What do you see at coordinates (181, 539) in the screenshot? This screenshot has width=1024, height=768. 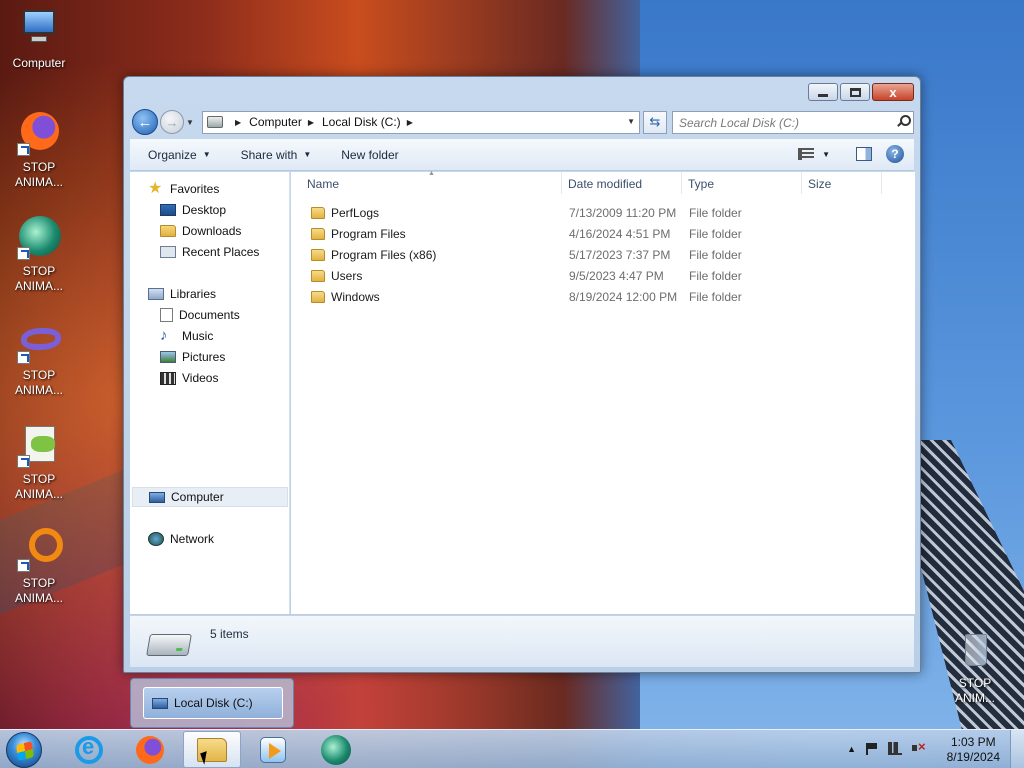 I see `nav-network: Network` at bounding box center [181, 539].